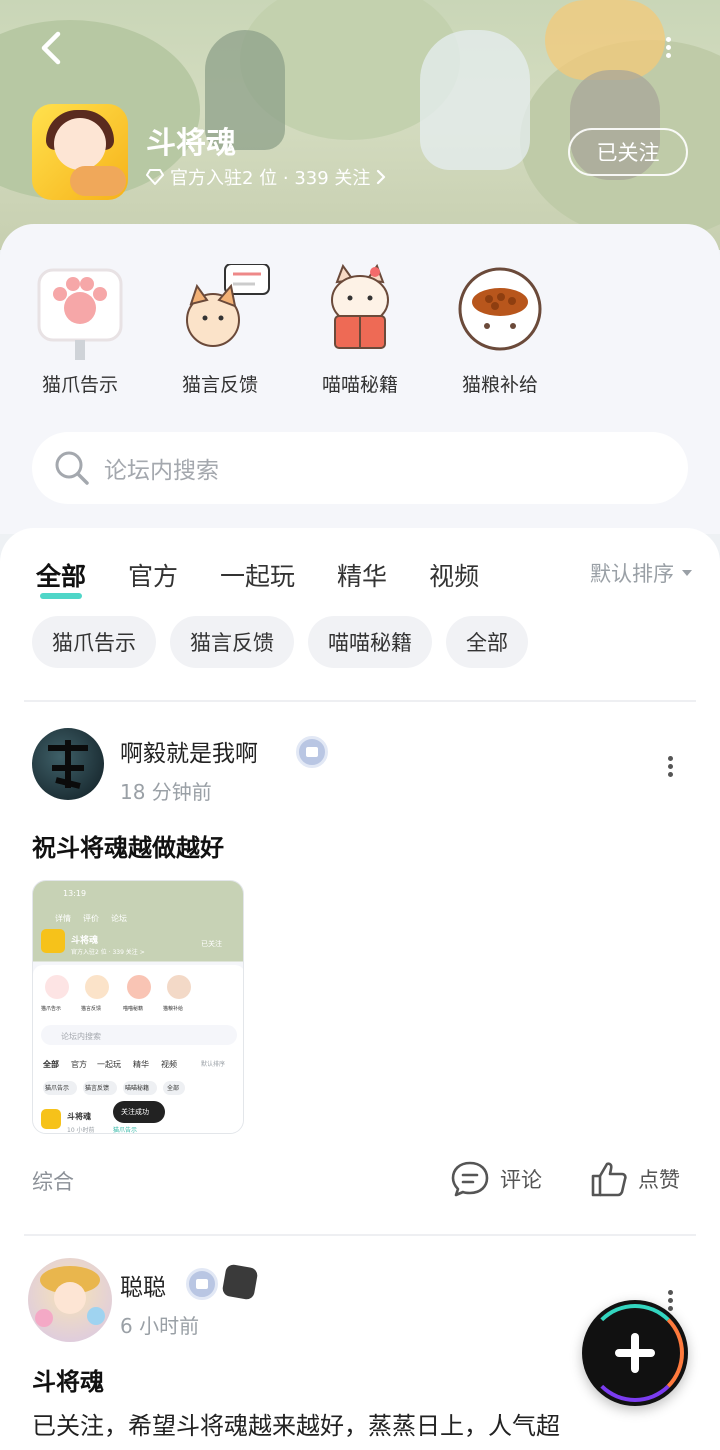 This screenshot has width=720, height=1450. I want to click on thumb-post-tag: 猫爪告示, so click(125, 1130).